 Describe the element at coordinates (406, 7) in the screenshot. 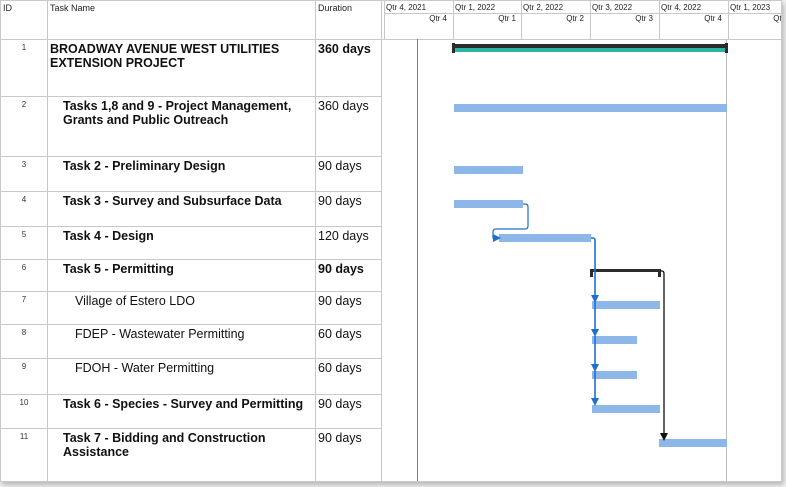

I see `timescale-quarter: Qtr 4, 2021` at that location.